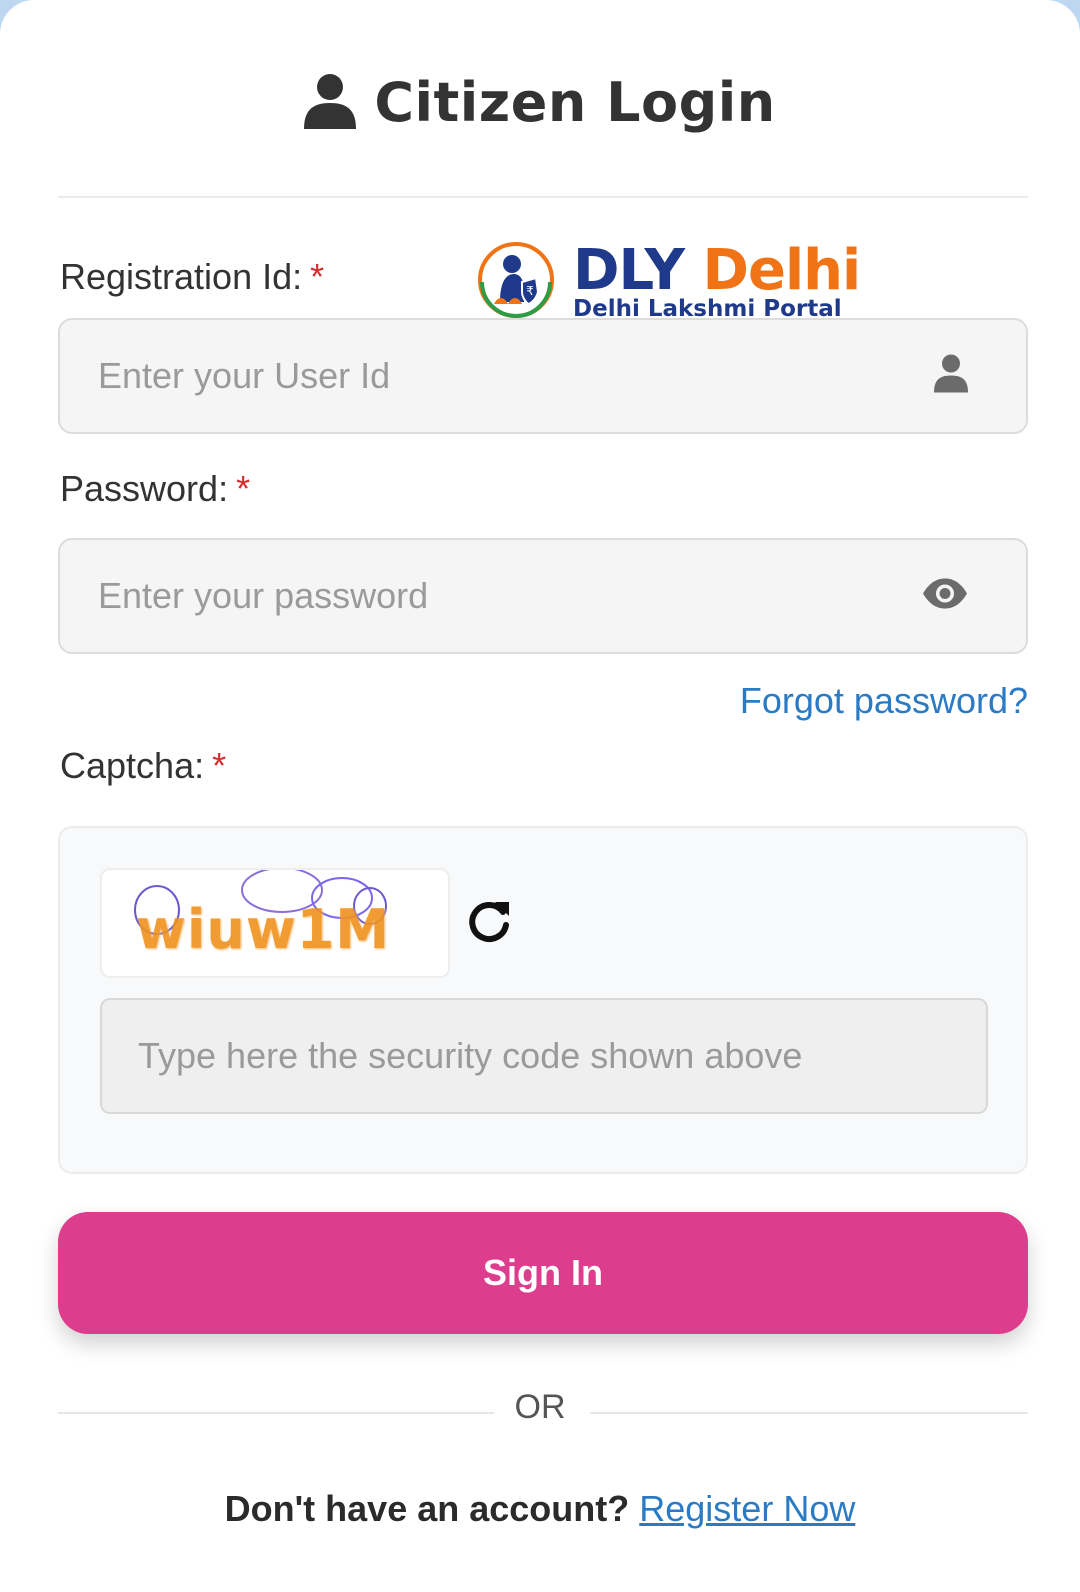 This screenshot has height=1592, width=1080. What do you see at coordinates (516, 280) in the screenshot?
I see `lakshmi-emblem-icon: ₹` at bounding box center [516, 280].